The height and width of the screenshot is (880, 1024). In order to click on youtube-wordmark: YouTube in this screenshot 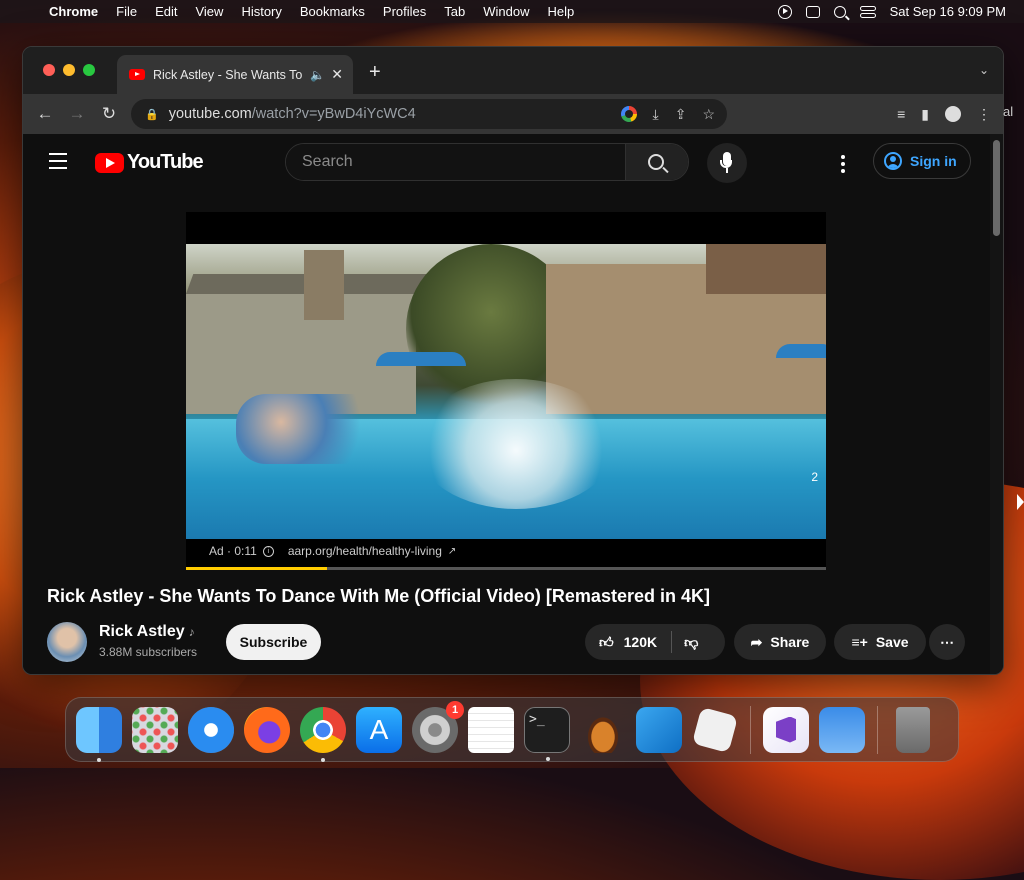, I will do `click(165, 162)`.